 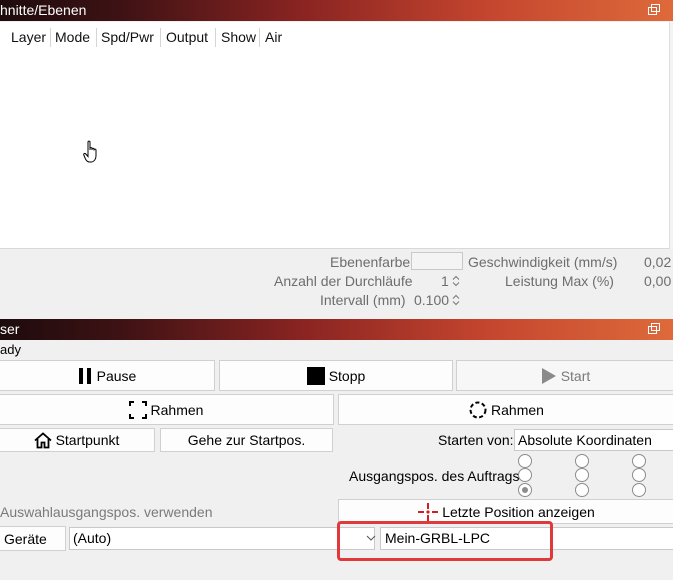 I want to click on crosshair-icon, so click(x=428, y=511).